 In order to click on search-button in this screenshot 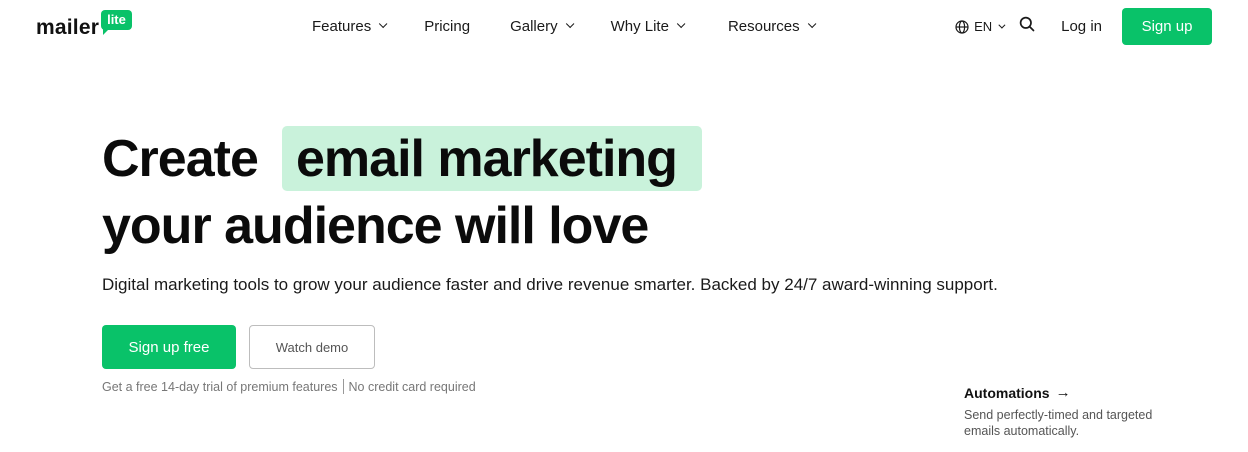, I will do `click(1027, 26)`.